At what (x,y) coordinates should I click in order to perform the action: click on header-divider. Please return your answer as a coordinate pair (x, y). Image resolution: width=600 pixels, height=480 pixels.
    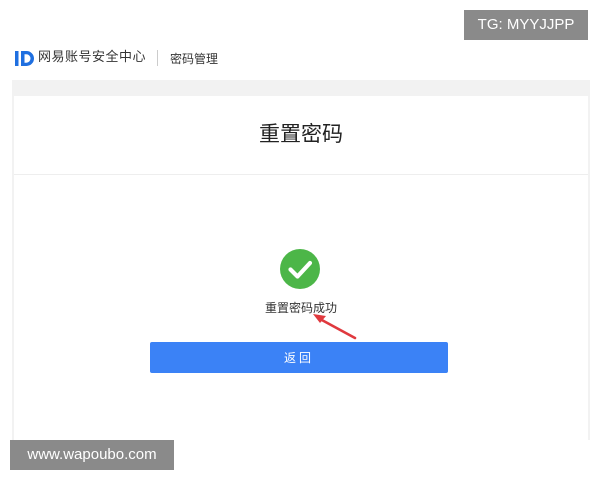
    Looking at the image, I should click on (157, 58).